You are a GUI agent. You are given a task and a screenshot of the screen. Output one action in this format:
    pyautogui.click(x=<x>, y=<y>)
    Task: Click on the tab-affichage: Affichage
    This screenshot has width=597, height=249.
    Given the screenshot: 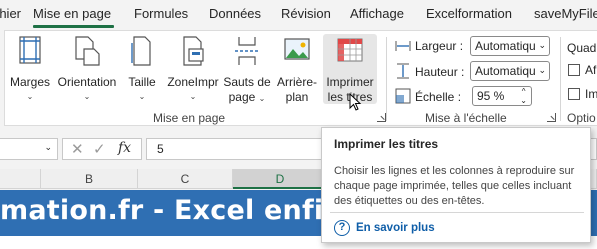 What is the action you would take?
    pyautogui.click(x=377, y=13)
    